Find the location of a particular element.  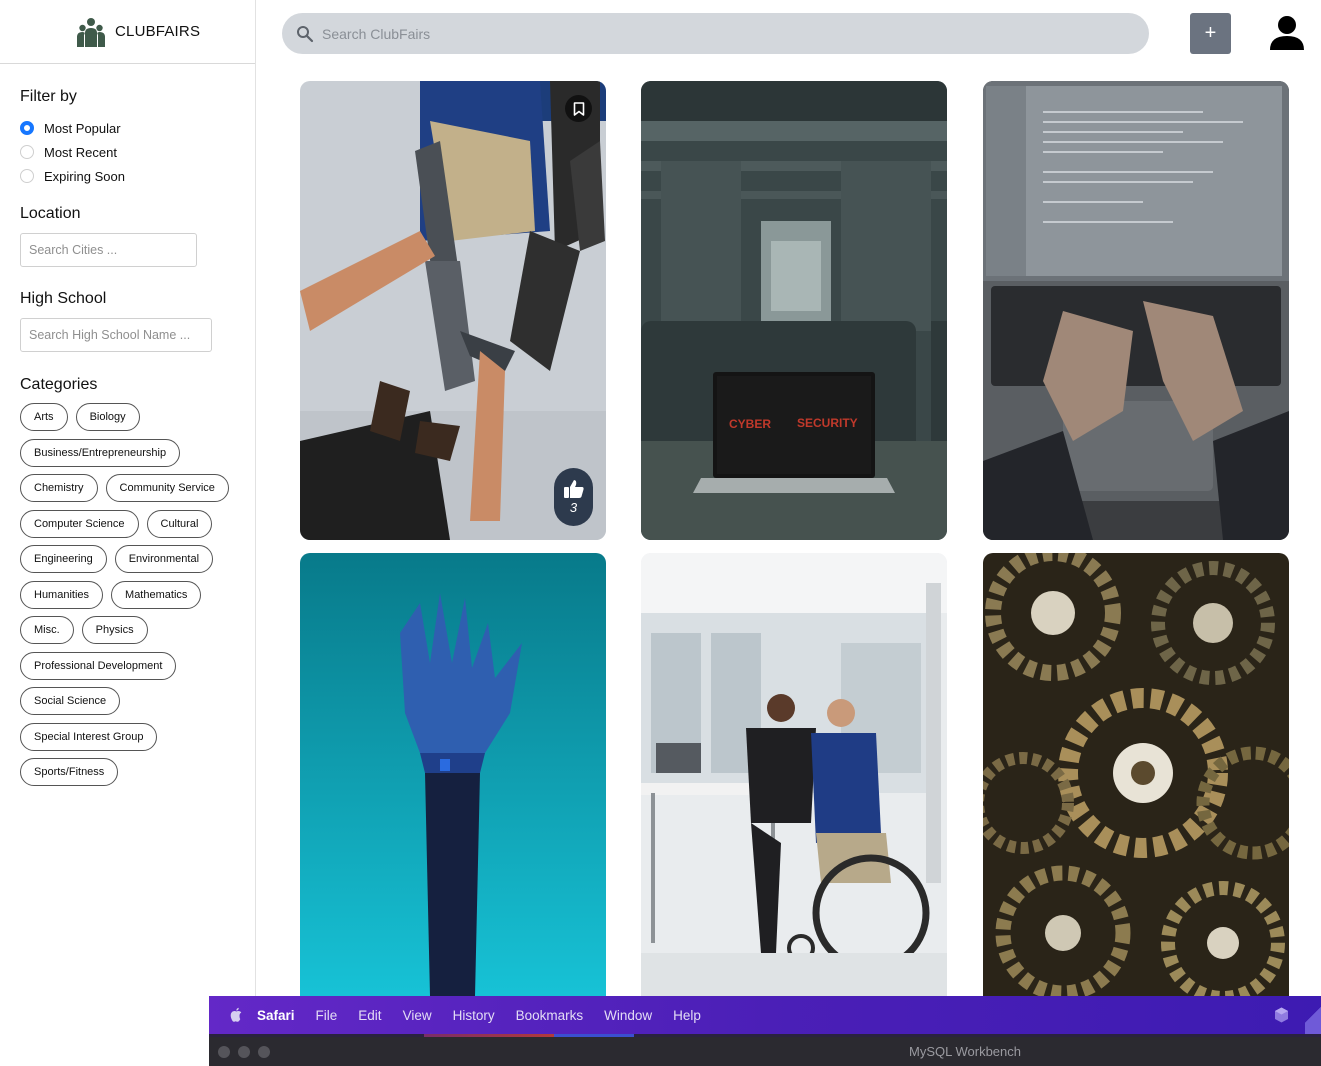

screen-text-cyber: CYBER is located at coordinates (750, 424).